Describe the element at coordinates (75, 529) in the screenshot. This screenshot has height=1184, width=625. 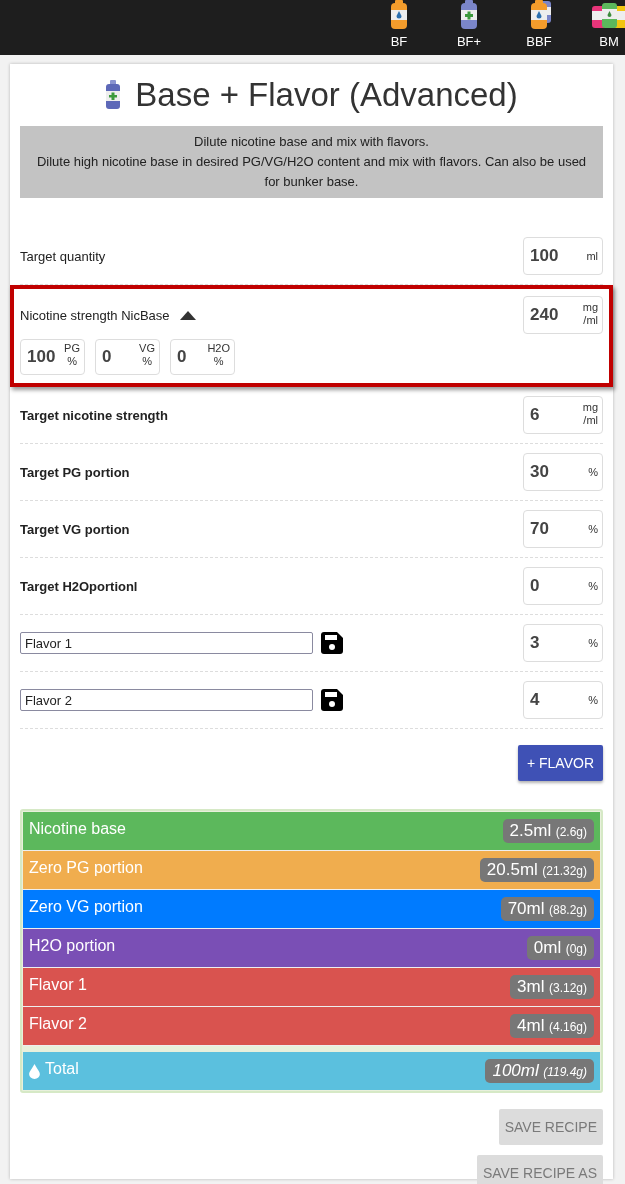
I see `field-label: Target VG portion` at that location.